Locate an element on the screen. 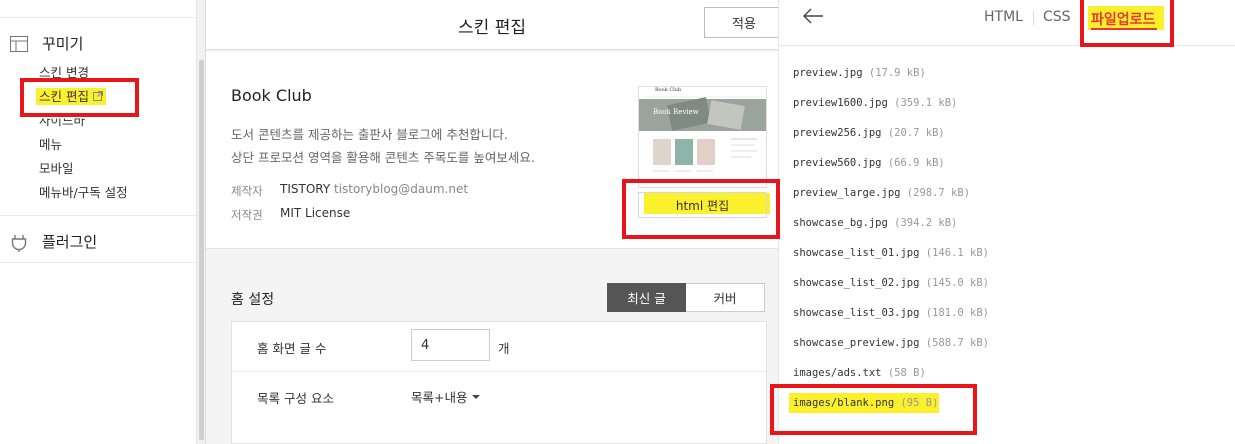 This screenshot has height=444, width=1235. arrow-left-icon is located at coordinates (813, 19).